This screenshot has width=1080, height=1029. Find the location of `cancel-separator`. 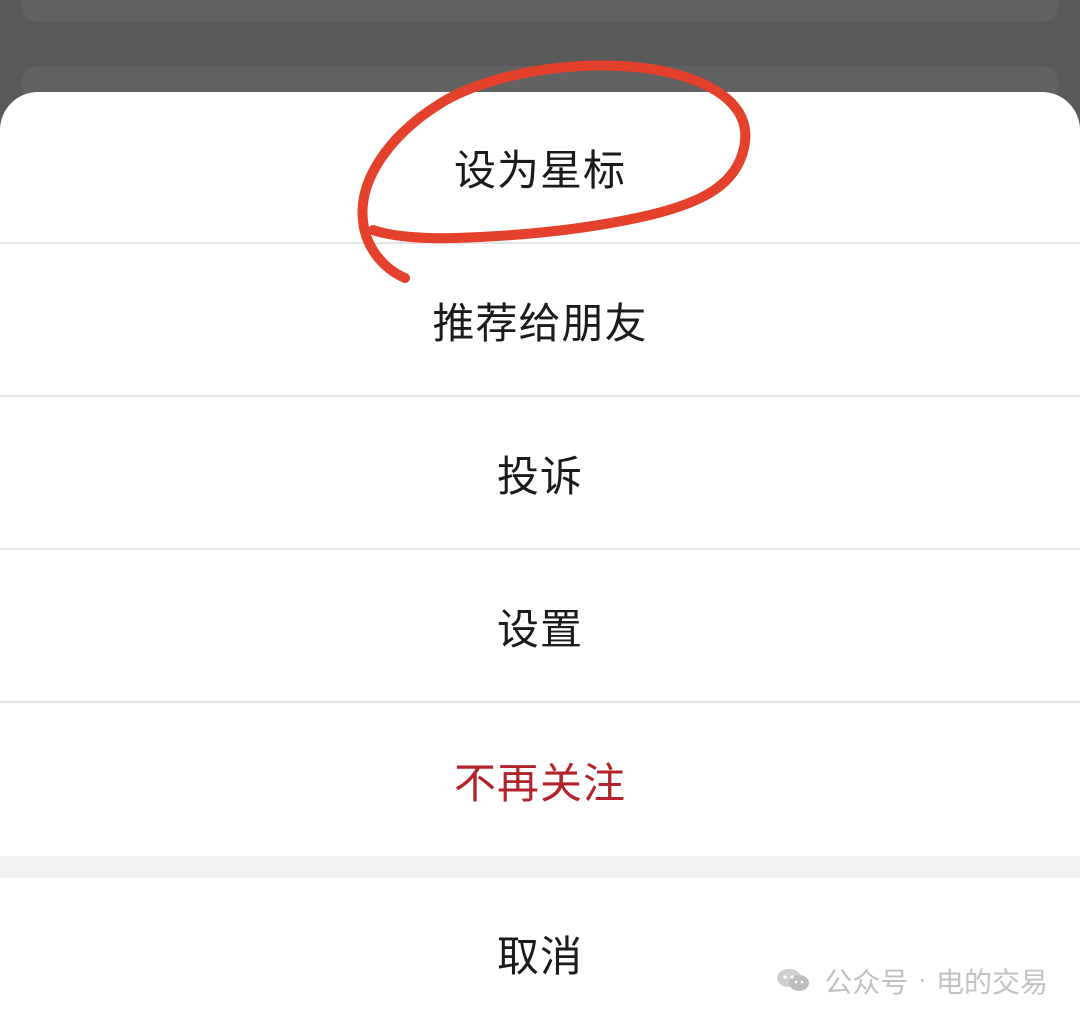

cancel-separator is located at coordinates (540, 867).